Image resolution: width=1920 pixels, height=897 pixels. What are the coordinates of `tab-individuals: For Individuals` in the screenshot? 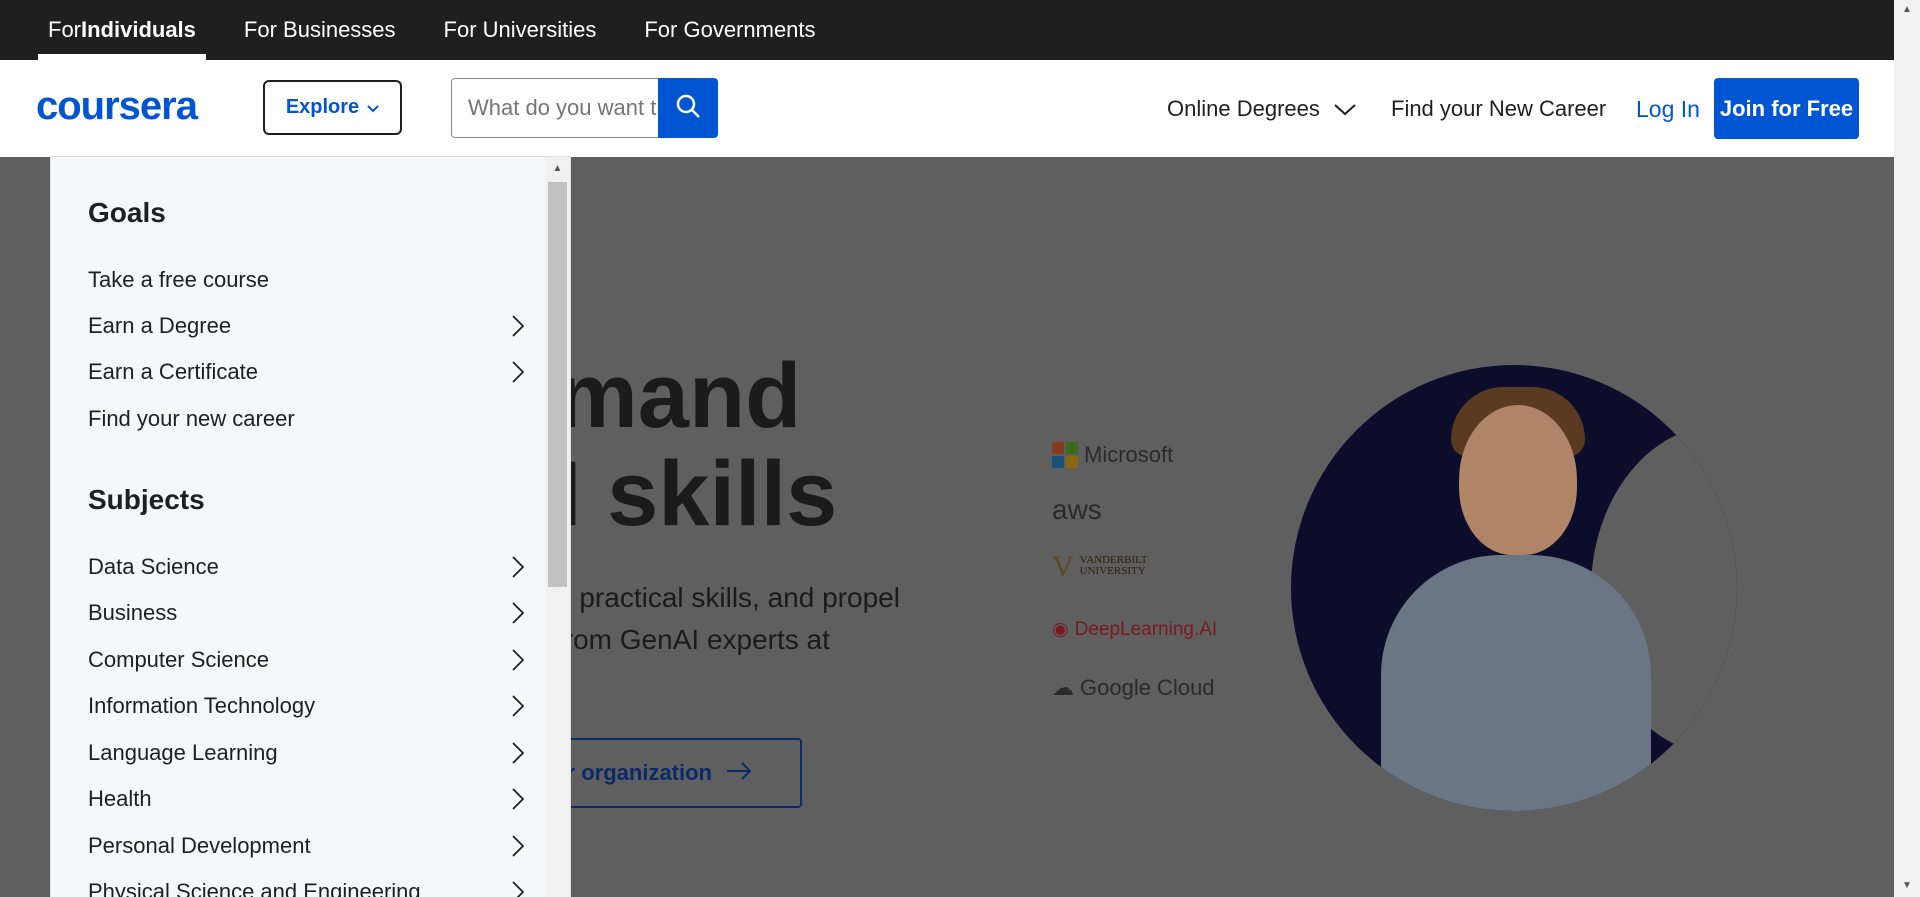 It's located at (122, 30).